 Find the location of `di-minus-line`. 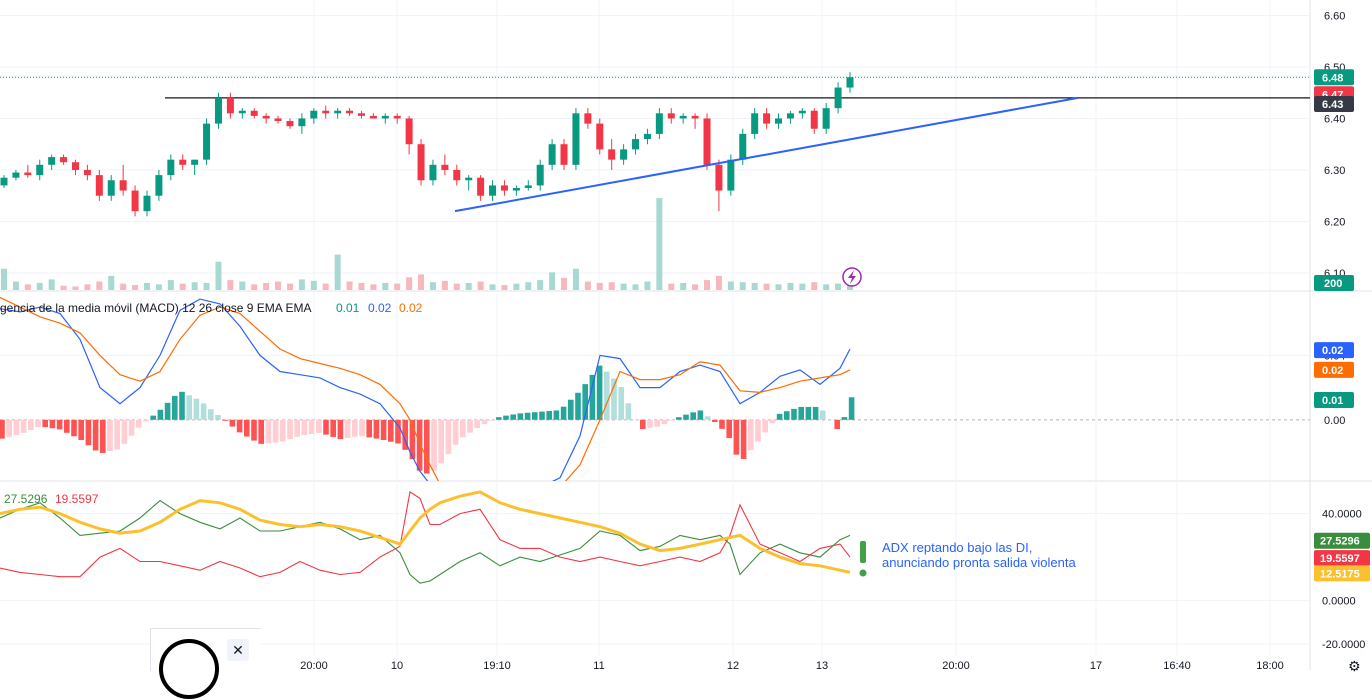

di-minus-line is located at coordinates (425, 534).